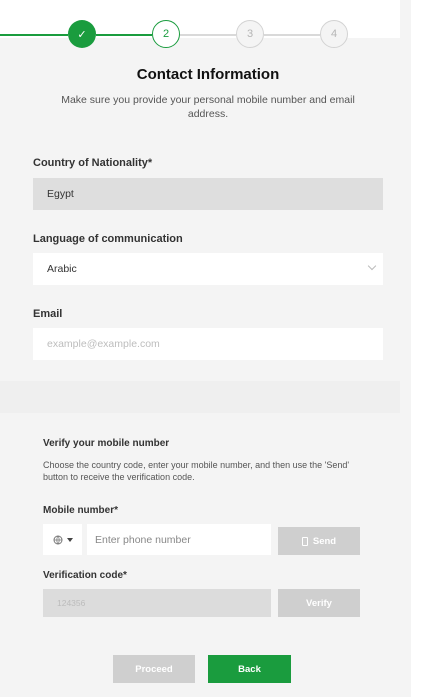  I want to click on progress-stepper: ✓ 2 3 4, so click(200, 35).